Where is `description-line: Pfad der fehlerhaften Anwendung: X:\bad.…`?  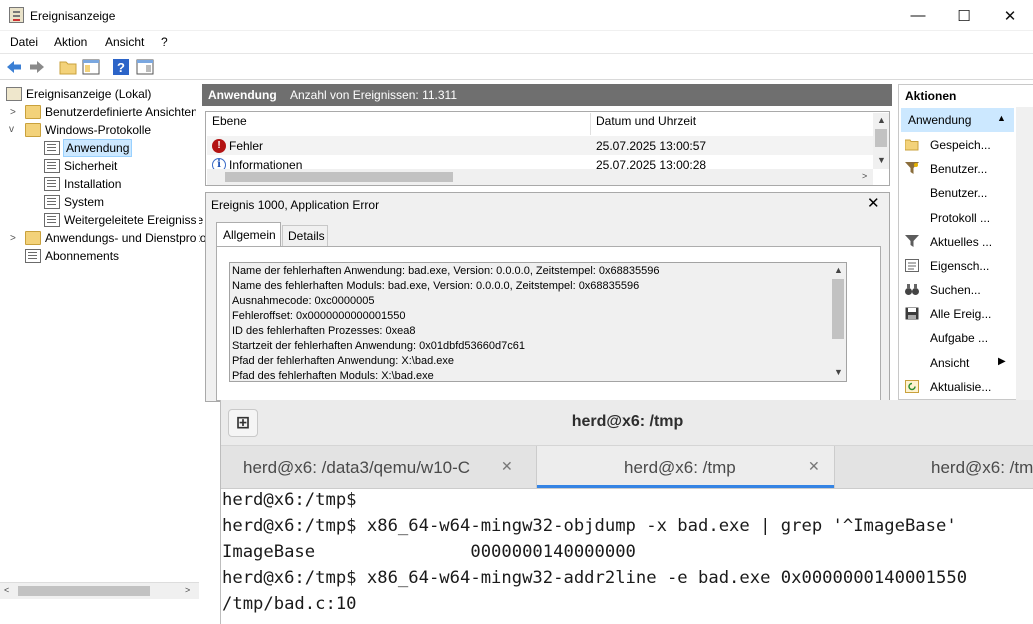
description-line: Pfad der fehlerhaften Anwendung: X:\bad.… is located at coordinates (343, 361).